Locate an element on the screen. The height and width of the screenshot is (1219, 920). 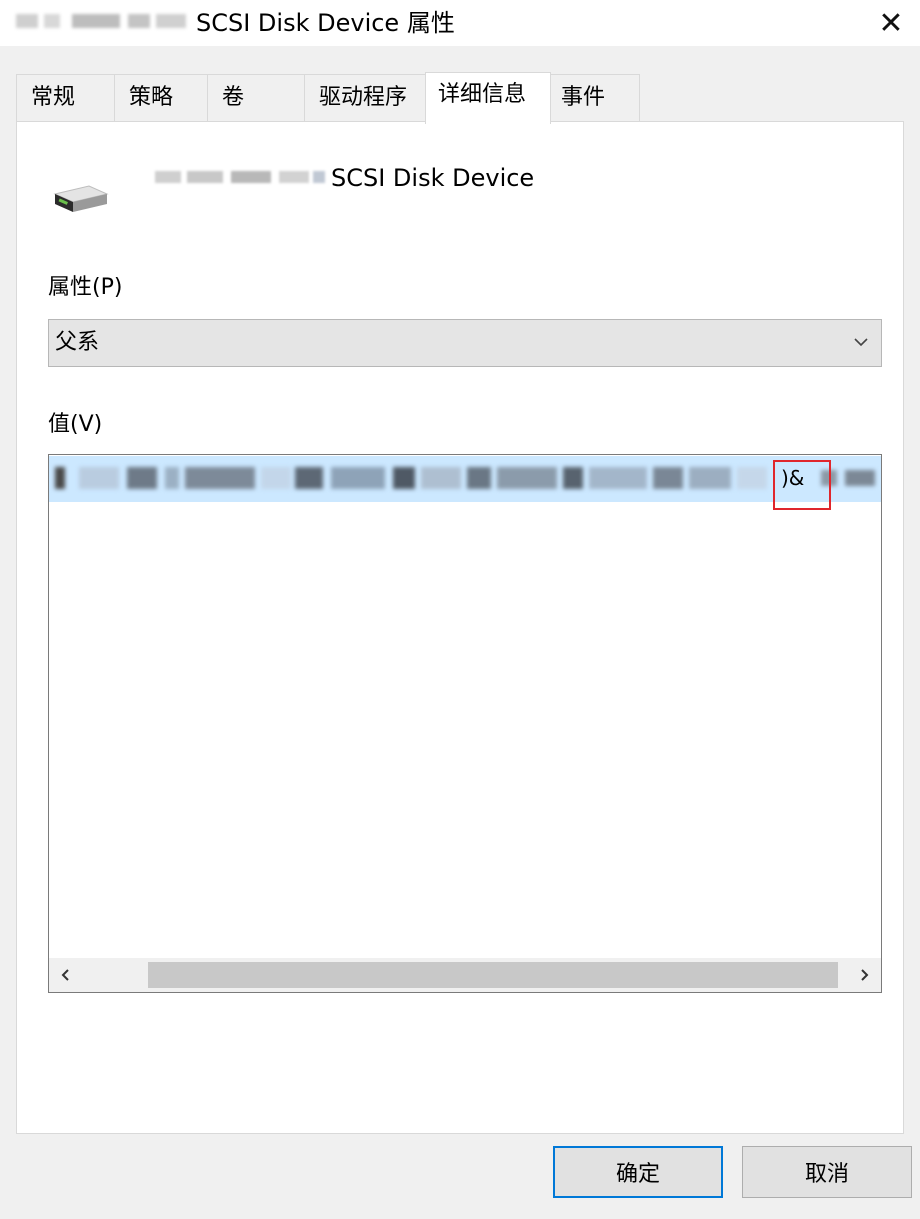
tab-label: 事件 is located at coordinates (583, 97).